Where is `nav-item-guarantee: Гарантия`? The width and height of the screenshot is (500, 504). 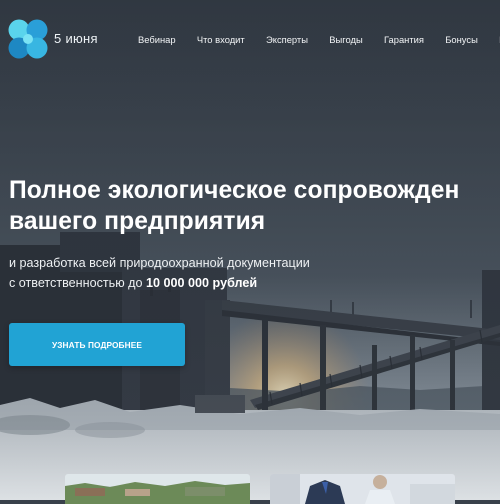
nav-item-guarantee: Гарантия is located at coordinates (404, 39).